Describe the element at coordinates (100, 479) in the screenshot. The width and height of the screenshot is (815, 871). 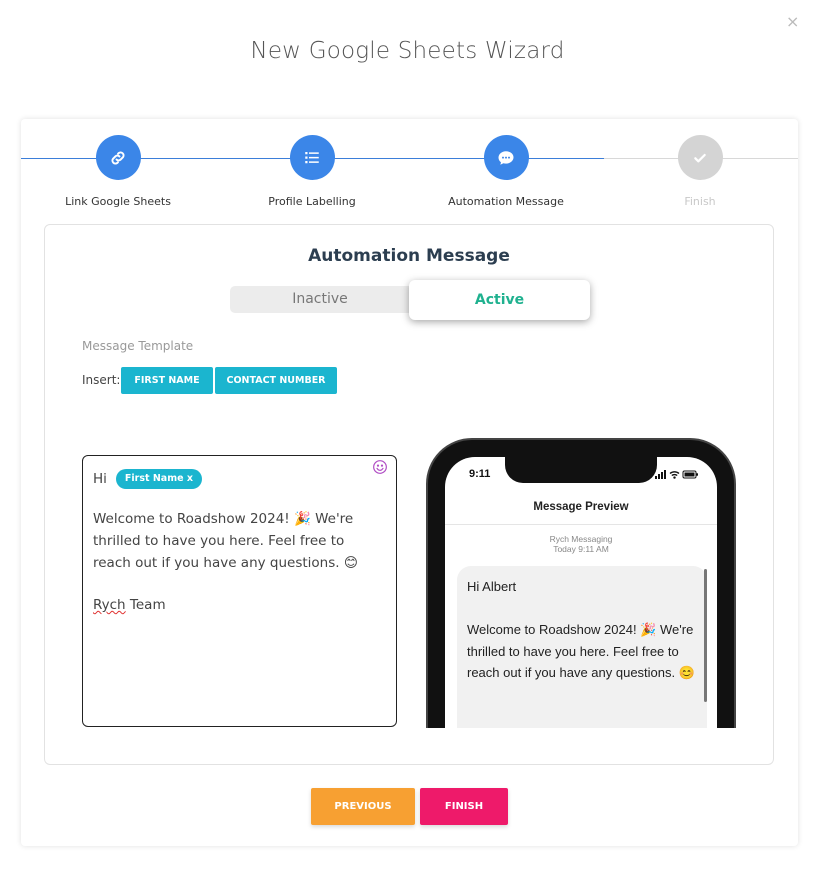
I see `editor-greeting: Hi` at that location.